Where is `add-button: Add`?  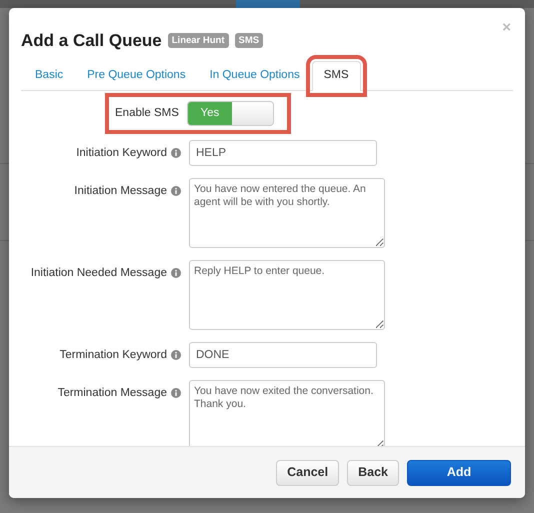 add-button: Add is located at coordinates (459, 473).